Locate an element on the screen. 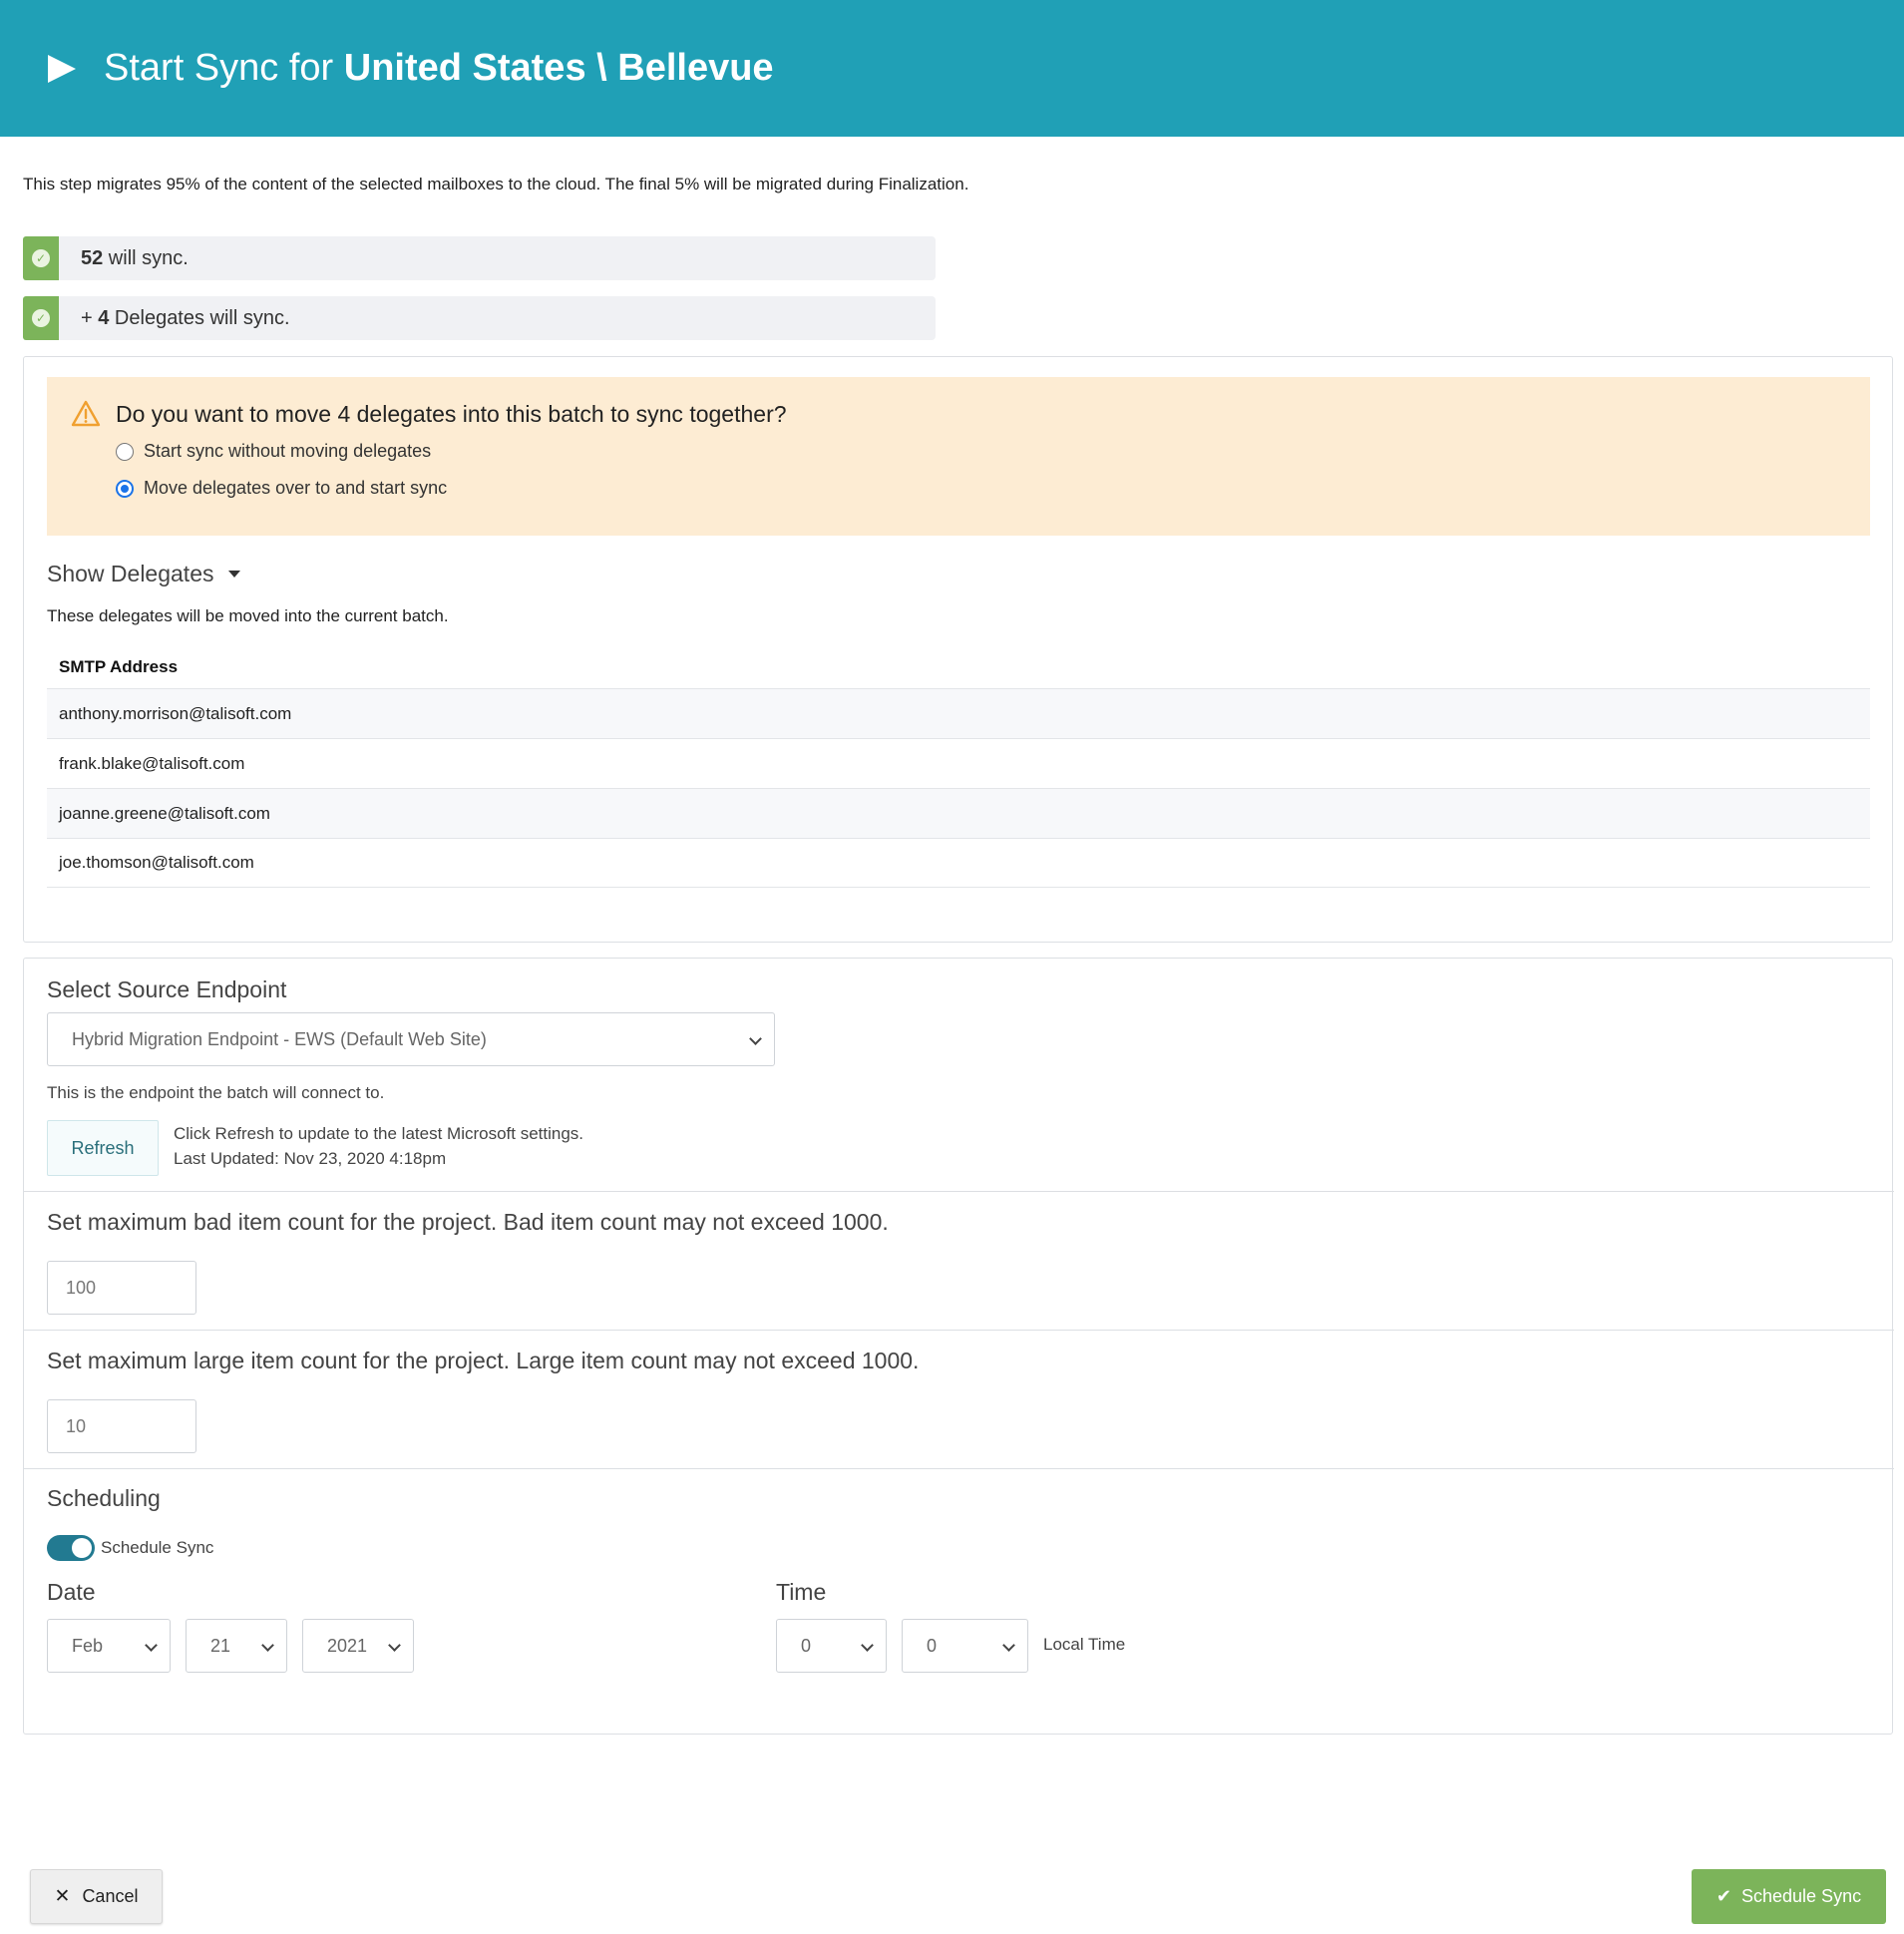 This screenshot has width=1904, height=1934. table-row: frank.blake@talisoft.com is located at coordinates (958, 763).